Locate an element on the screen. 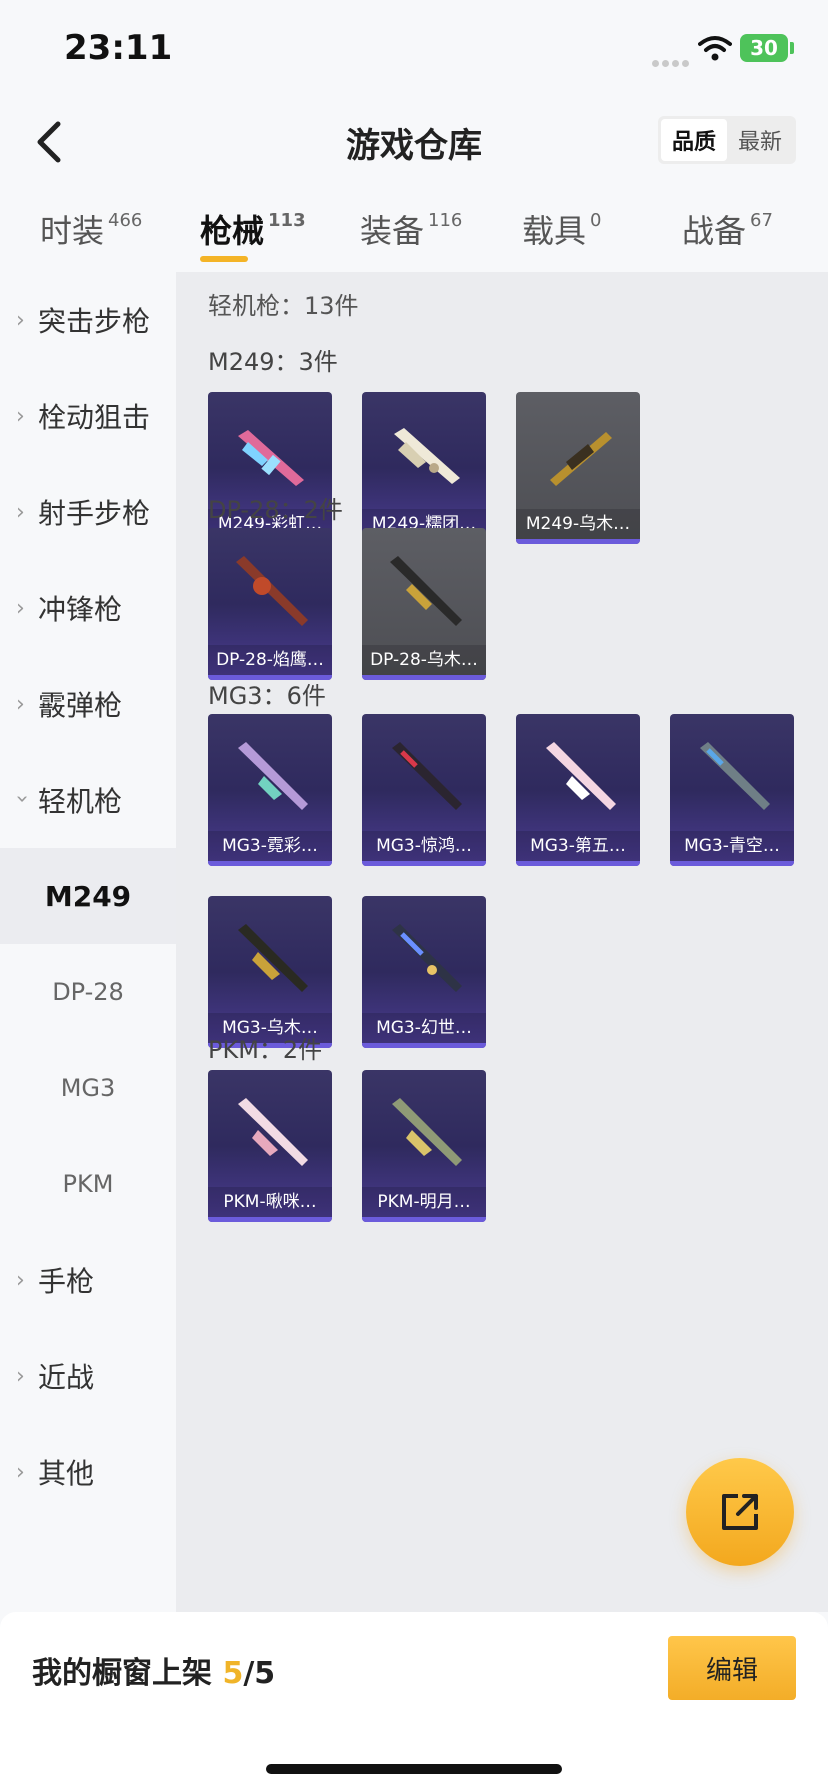 This screenshot has height=1792, width=828. tab-supplies: 战备 67 is located at coordinates (727, 229).